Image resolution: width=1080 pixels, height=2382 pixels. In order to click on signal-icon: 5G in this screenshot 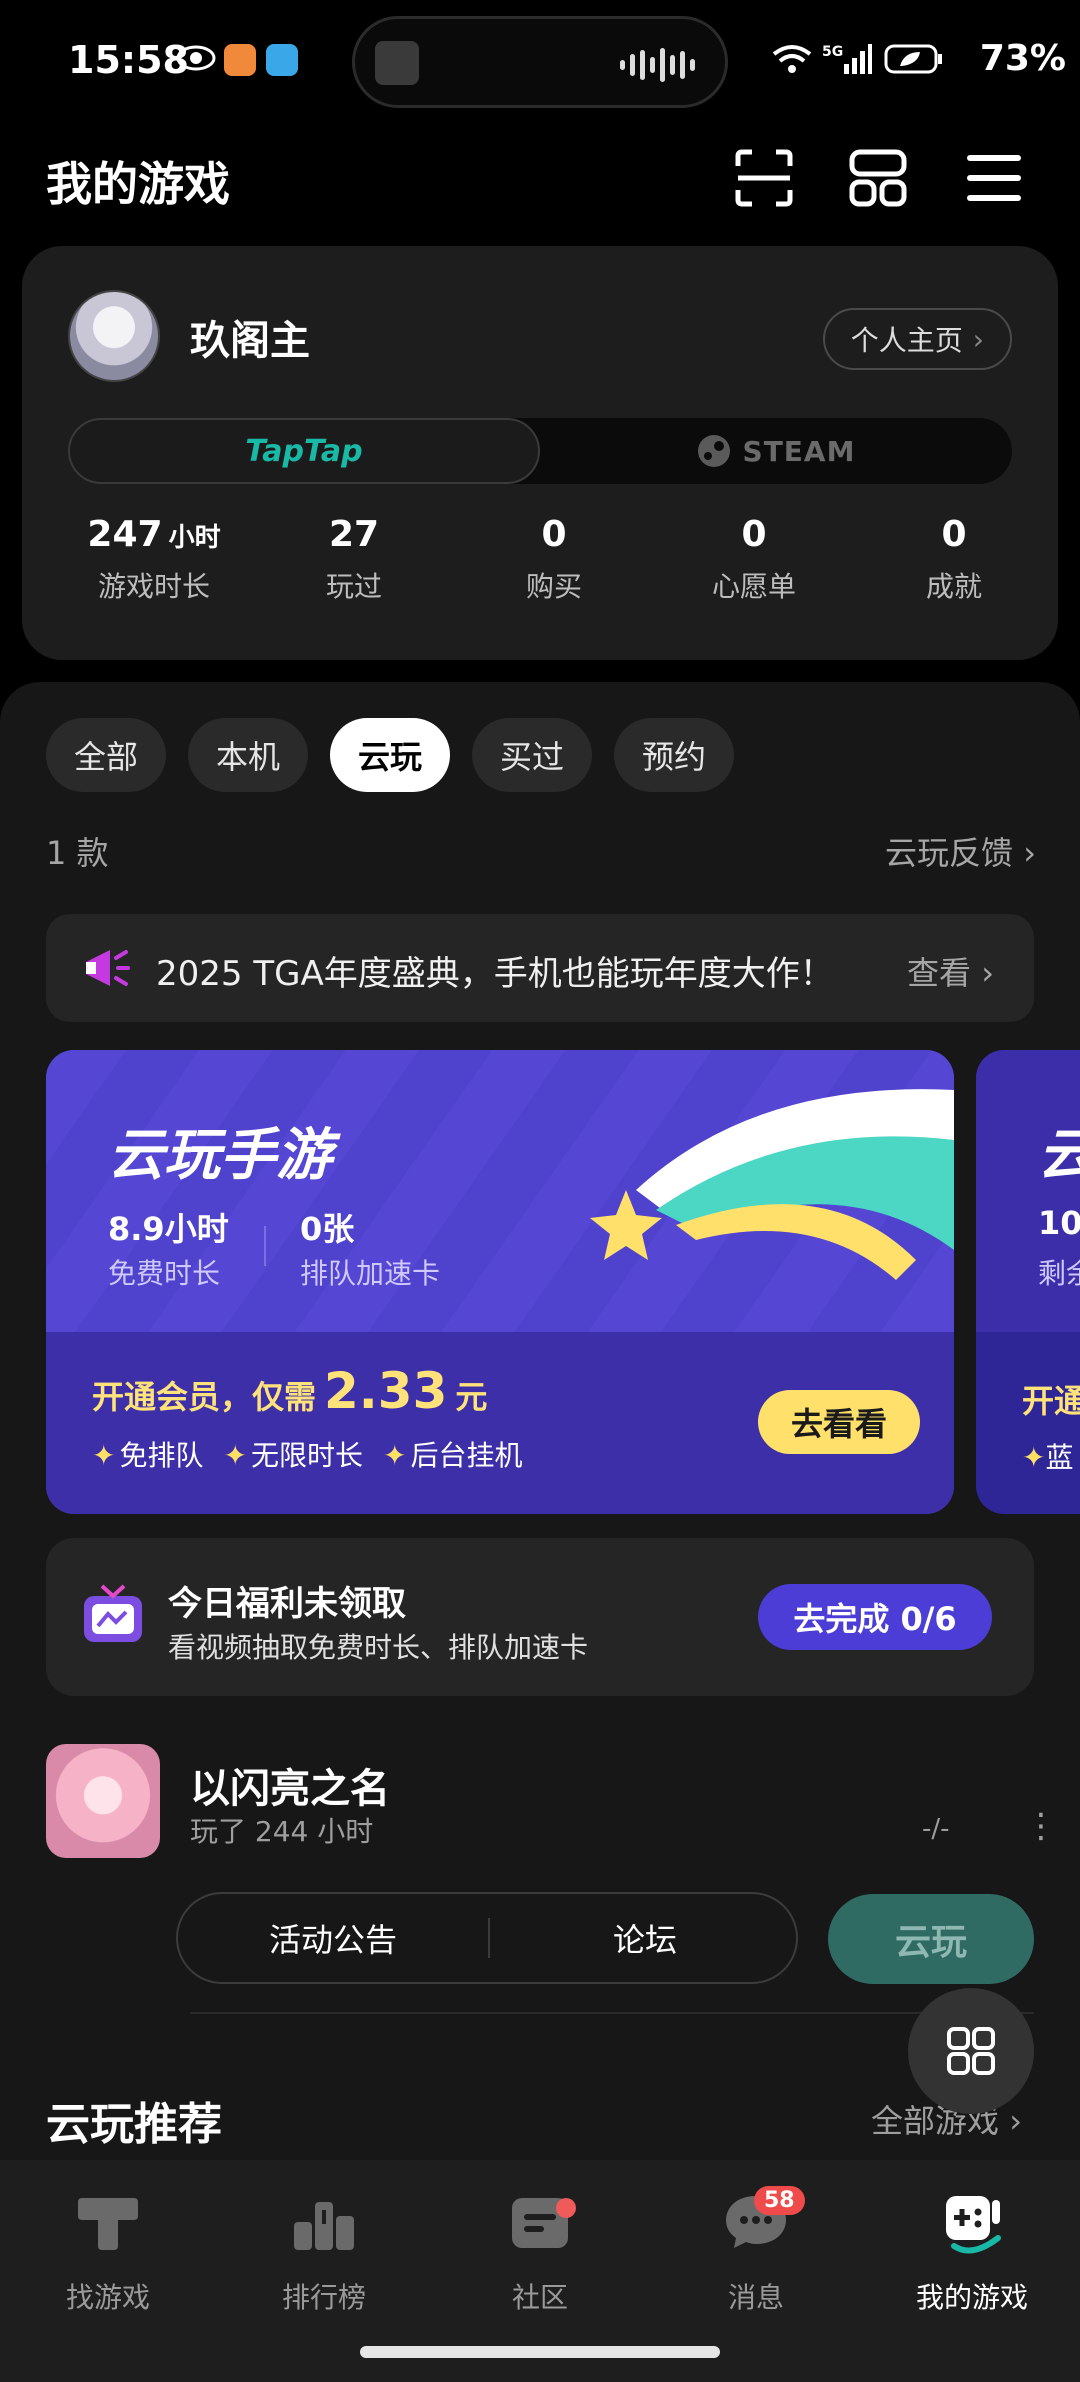, I will do `click(847, 59)`.